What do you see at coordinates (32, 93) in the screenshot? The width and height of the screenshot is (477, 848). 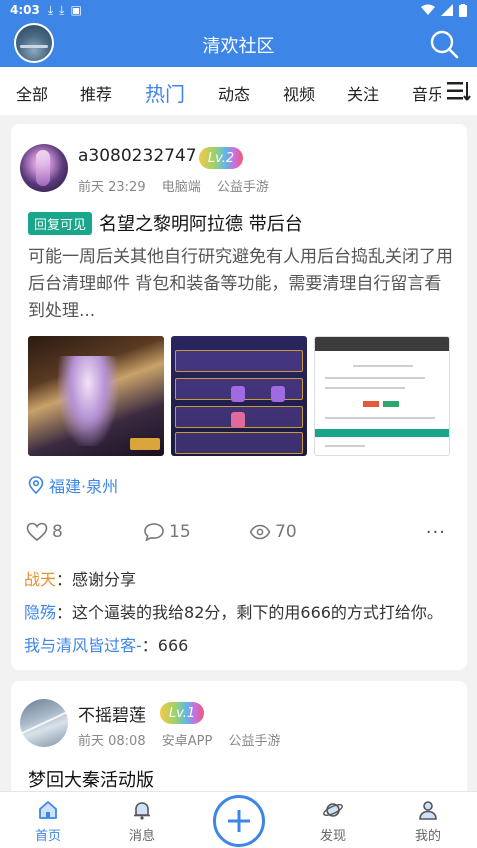 I see `tab-all: 全部` at bounding box center [32, 93].